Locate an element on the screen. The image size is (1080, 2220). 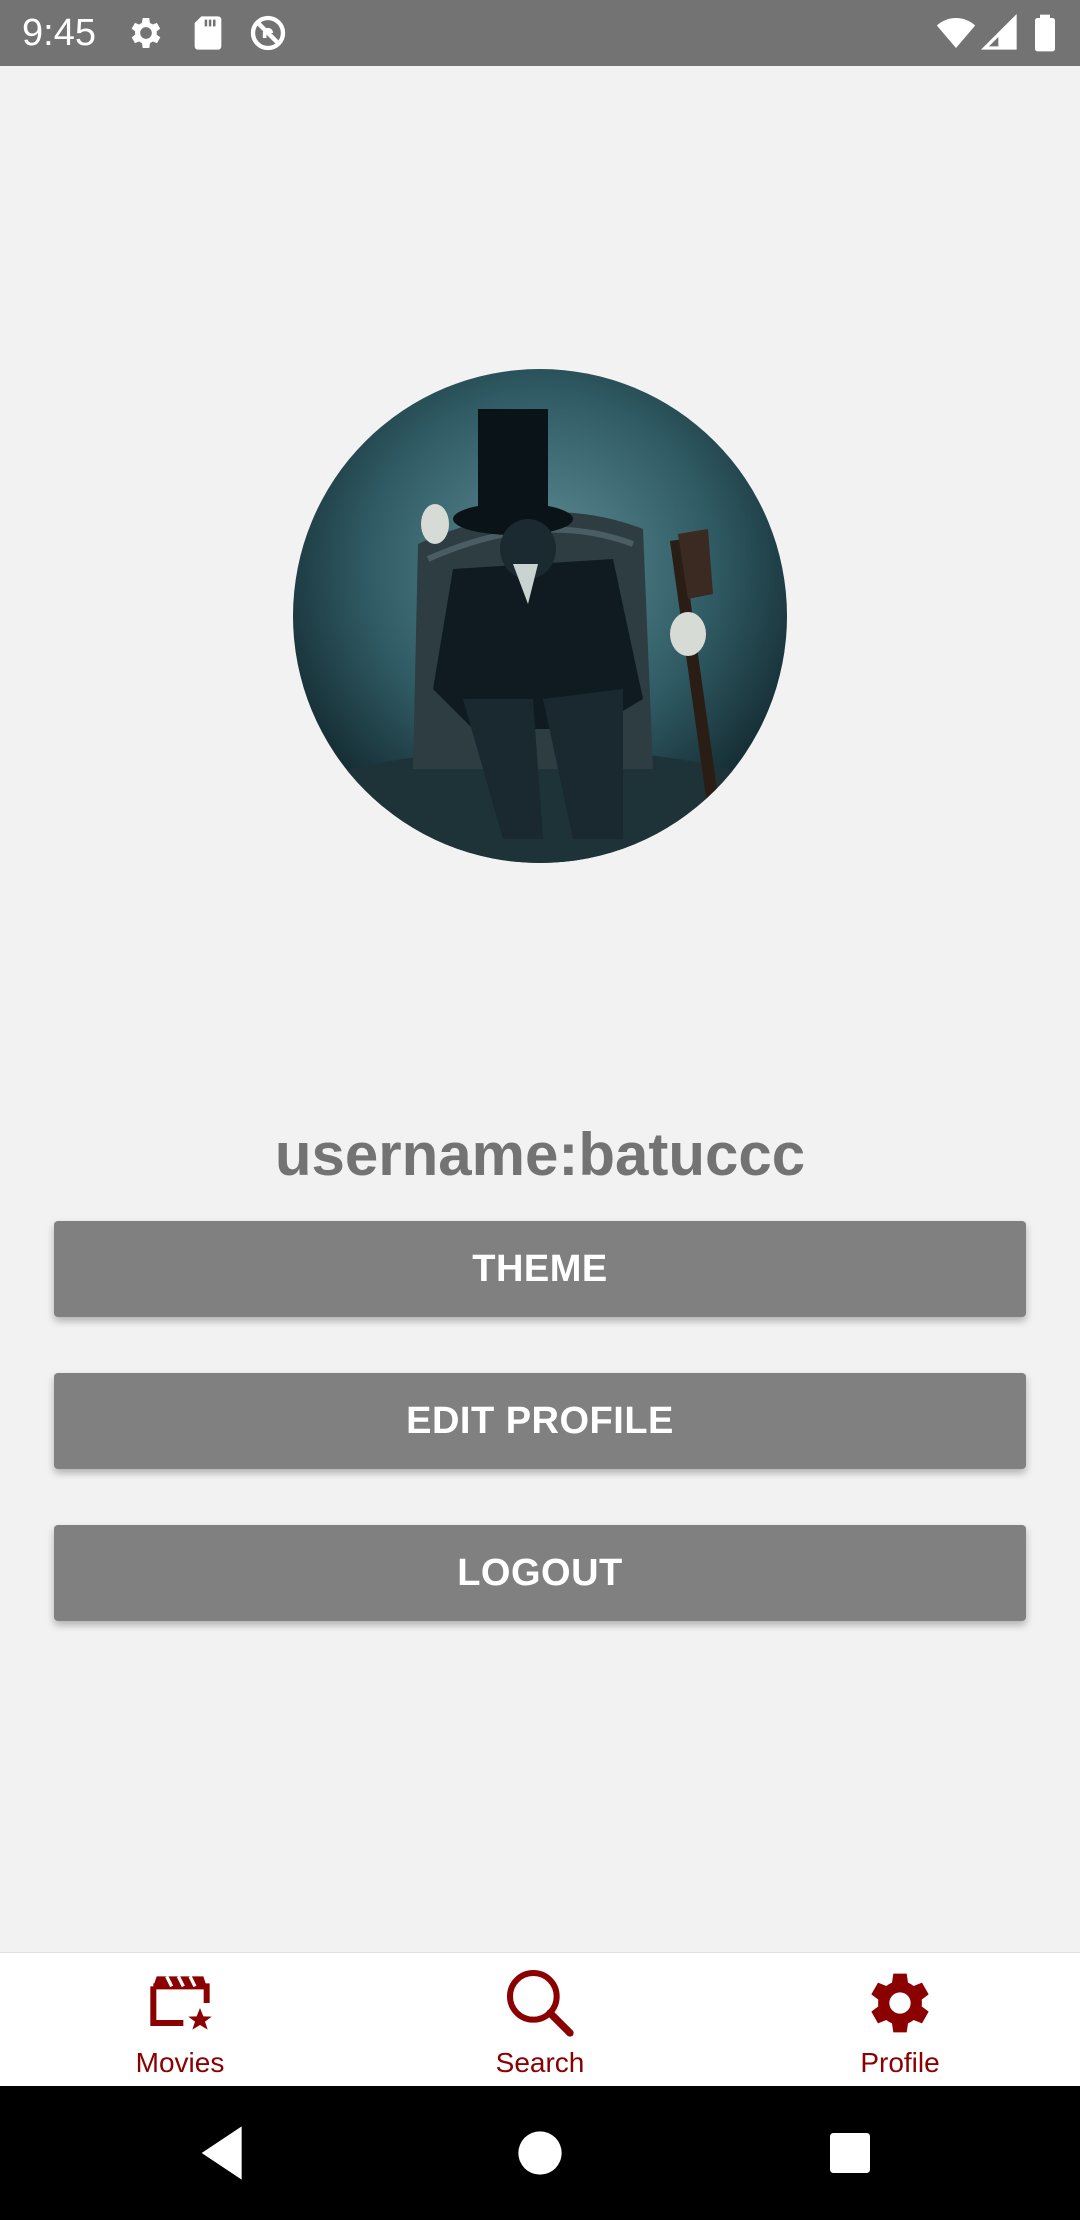
username-label: username:batuccc is located at coordinates (540, 1154).